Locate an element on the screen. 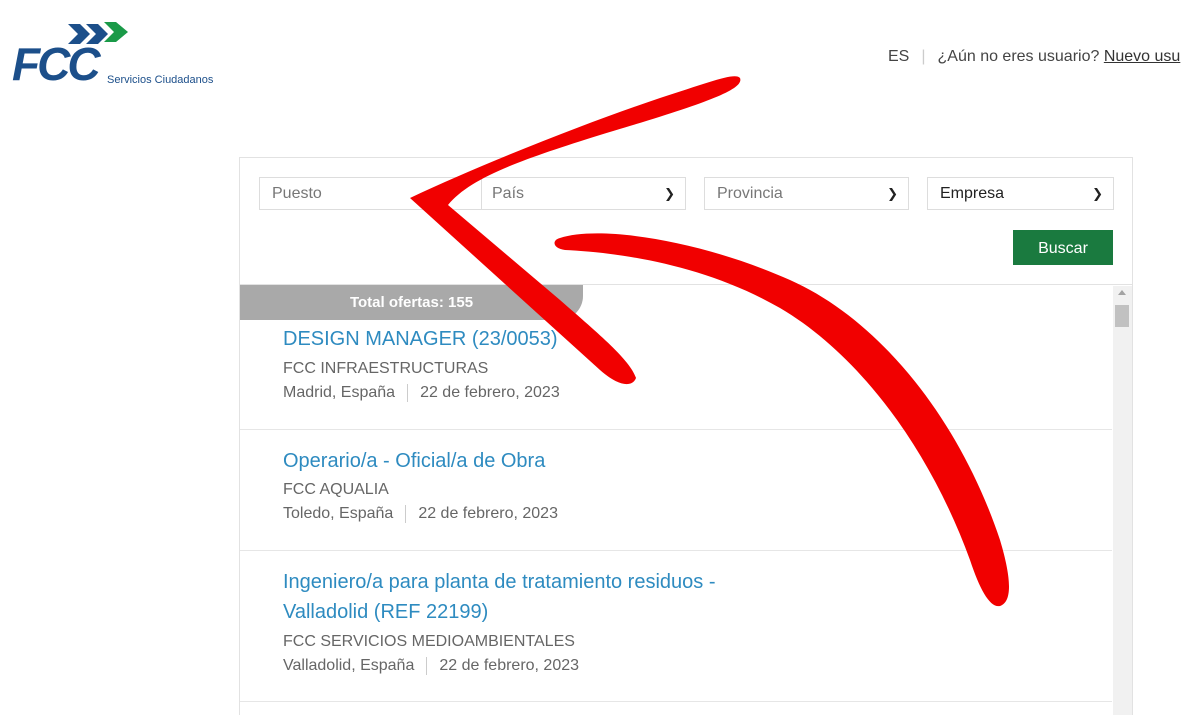  job-company: FCC AQUALIA is located at coordinates (336, 489).